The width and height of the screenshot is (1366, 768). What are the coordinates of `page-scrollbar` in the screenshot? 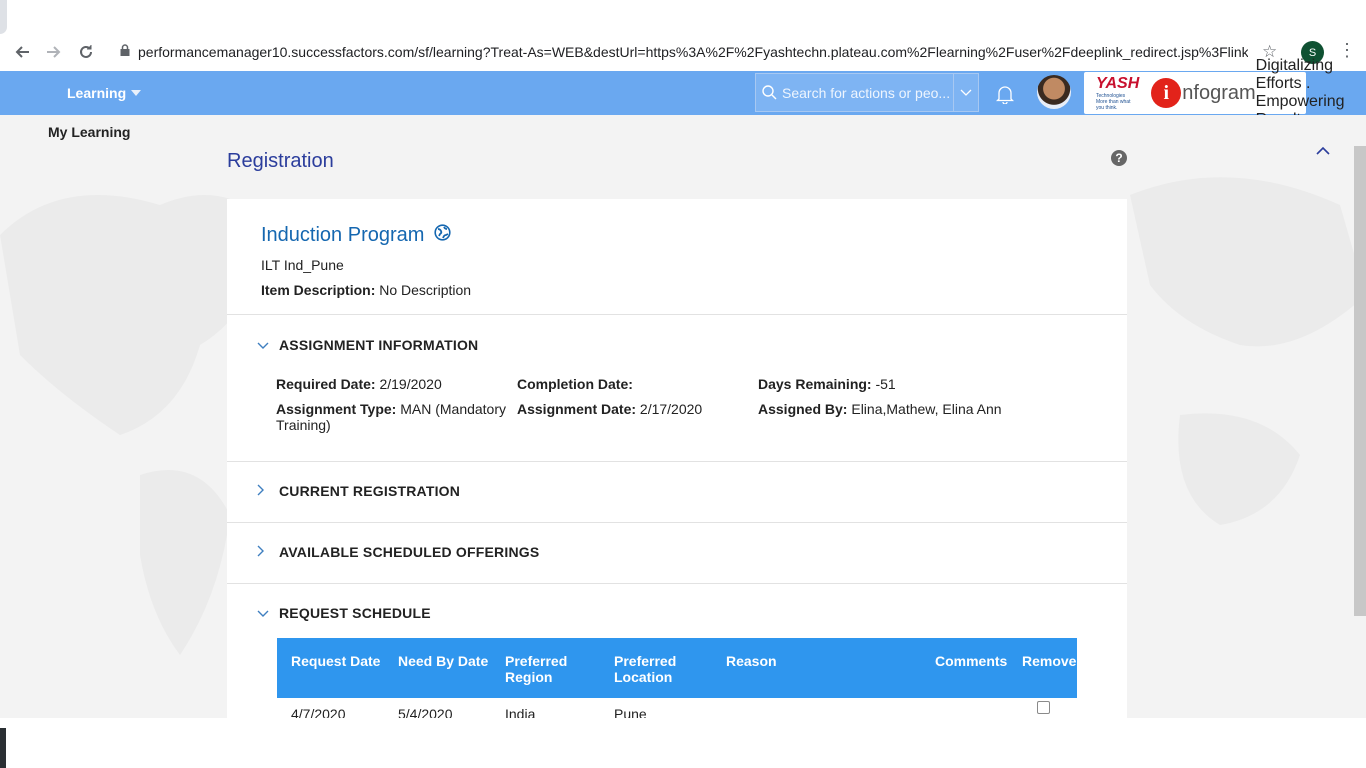 It's located at (1360, 381).